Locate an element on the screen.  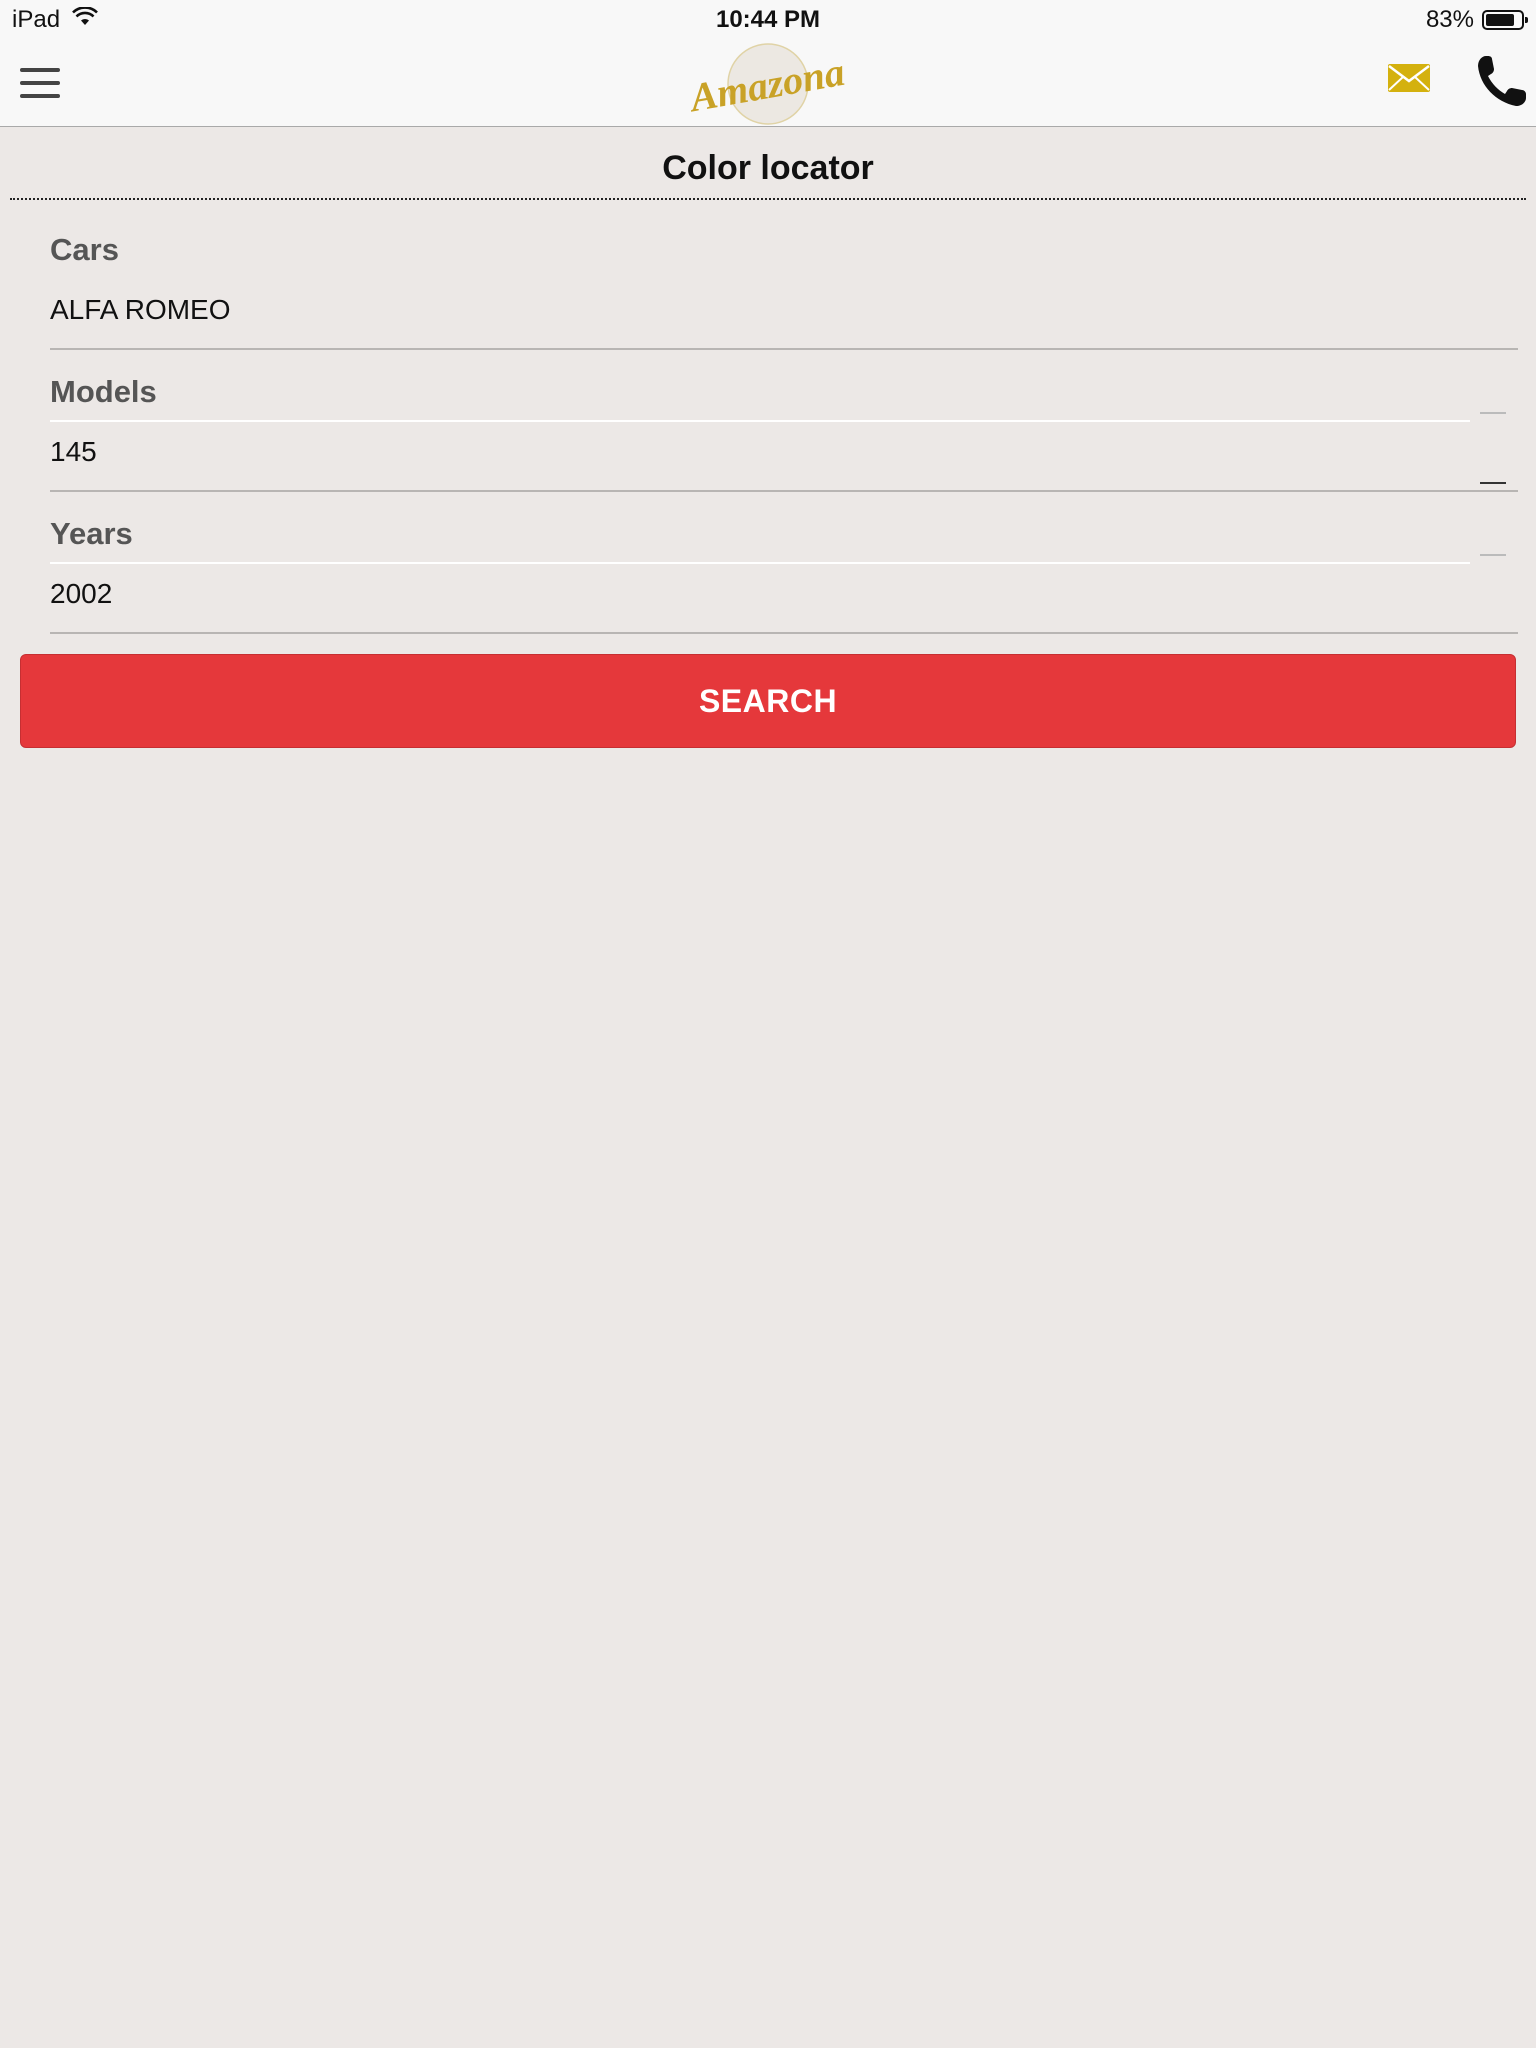
models-separator is located at coordinates (760, 421).